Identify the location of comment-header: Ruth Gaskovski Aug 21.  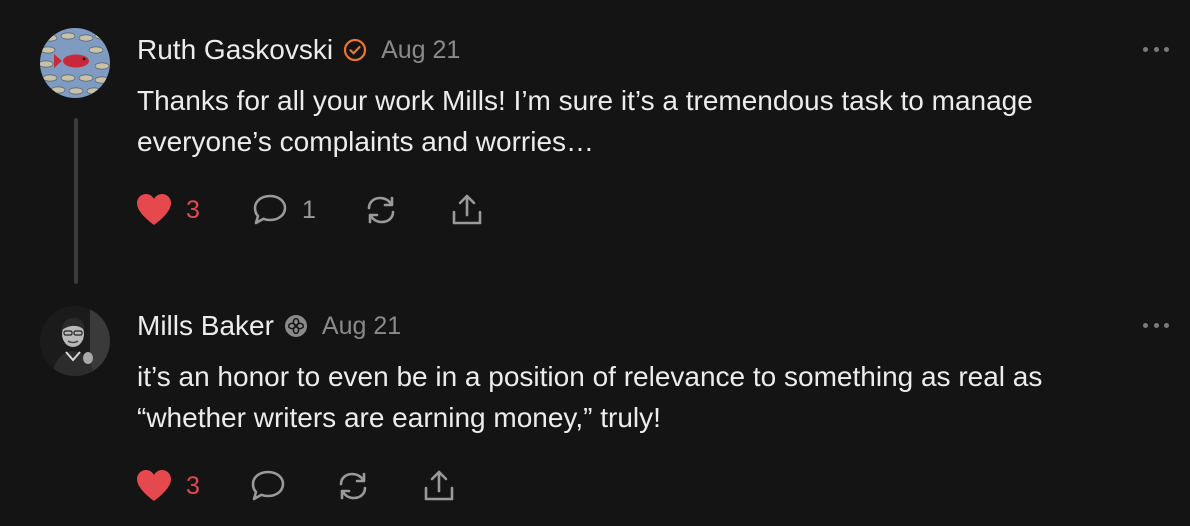
(298, 50).